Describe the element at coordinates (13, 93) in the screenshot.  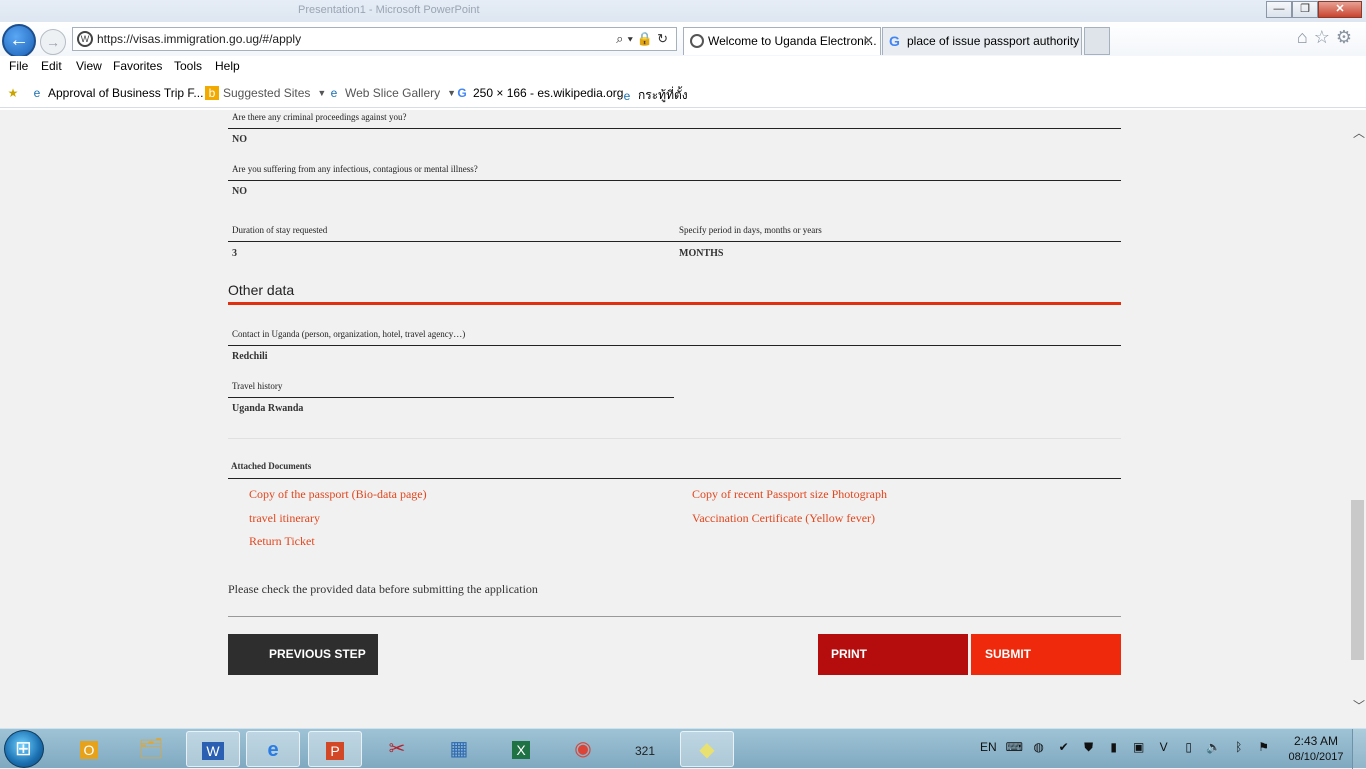
I see `favorites-add-icon: ★` at that location.